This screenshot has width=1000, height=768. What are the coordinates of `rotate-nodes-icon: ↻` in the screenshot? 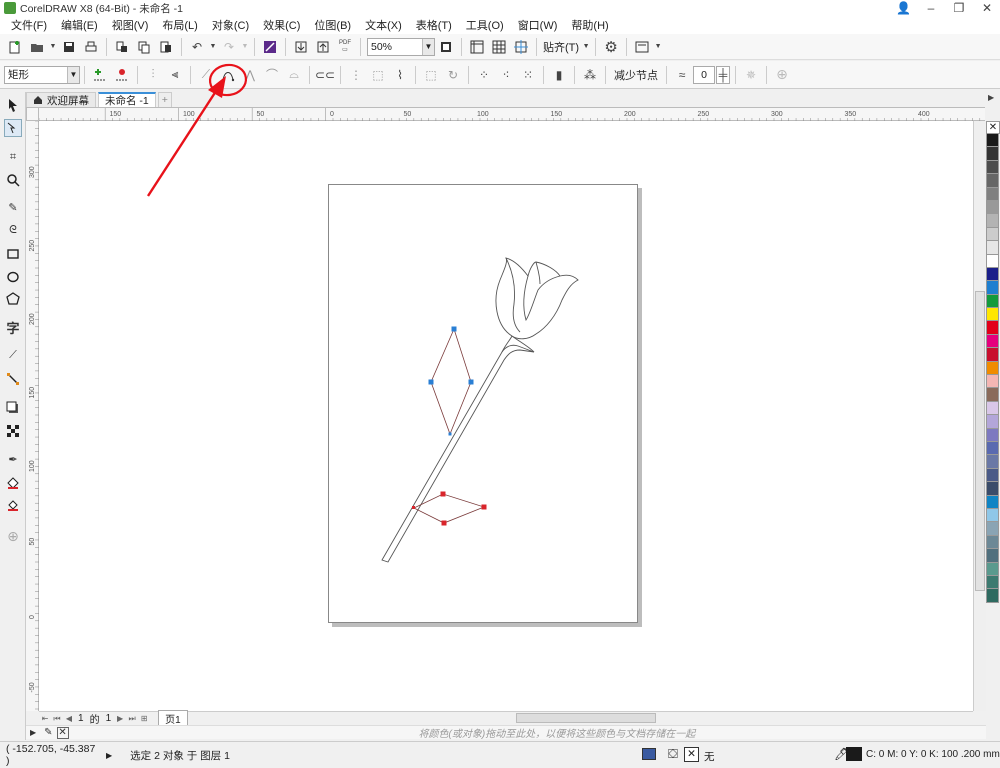 It's located at (453, 75).